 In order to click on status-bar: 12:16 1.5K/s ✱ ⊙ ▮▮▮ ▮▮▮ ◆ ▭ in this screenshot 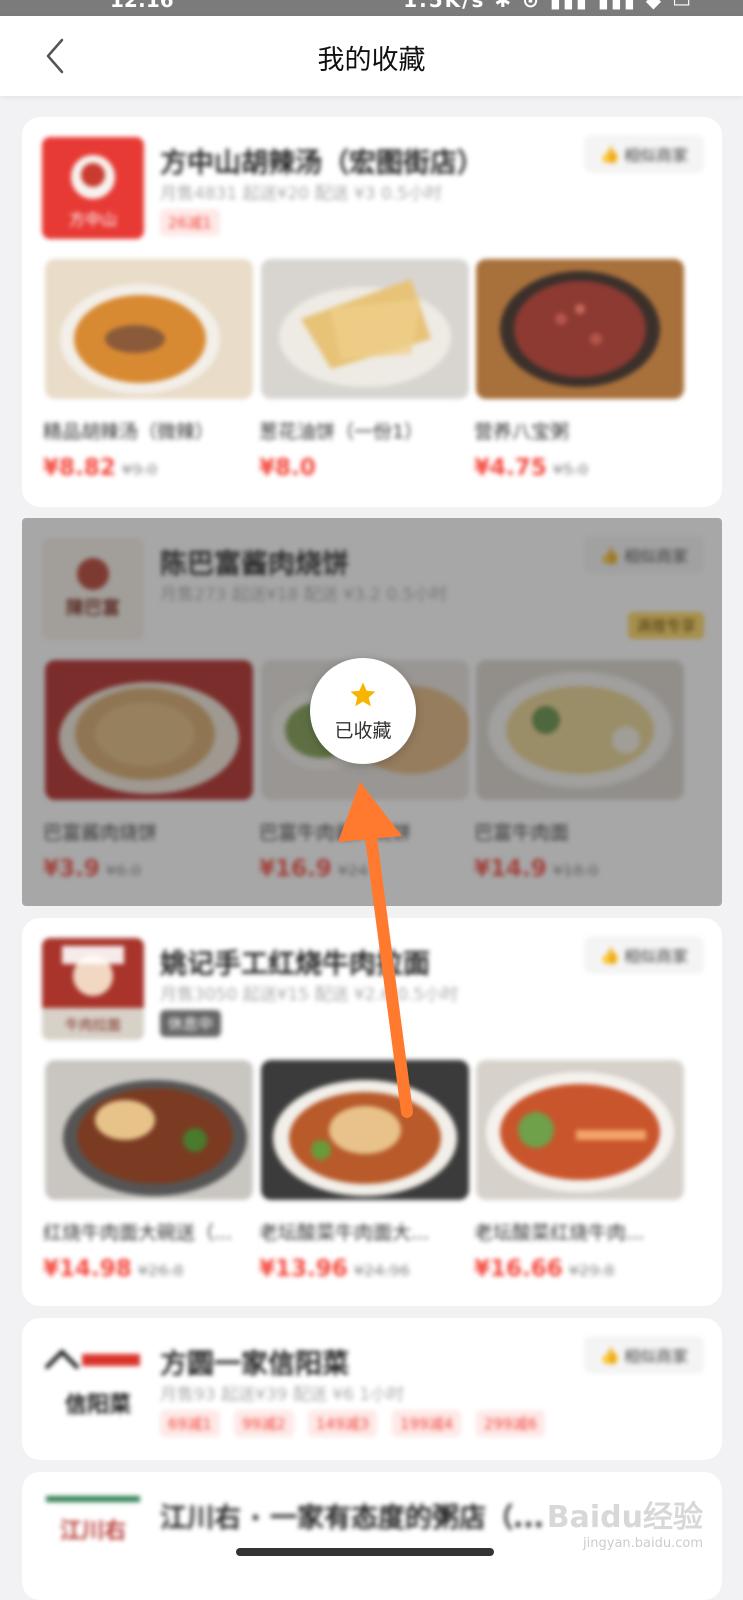, I will do `click(371, 8)`.